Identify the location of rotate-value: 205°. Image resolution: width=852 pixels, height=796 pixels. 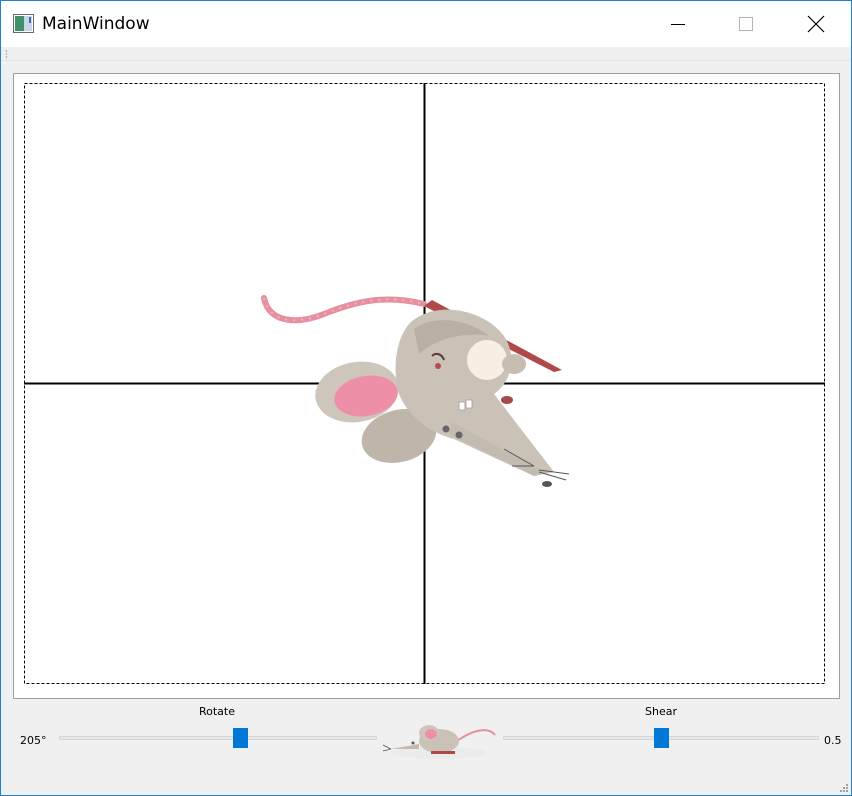
(33, 740).